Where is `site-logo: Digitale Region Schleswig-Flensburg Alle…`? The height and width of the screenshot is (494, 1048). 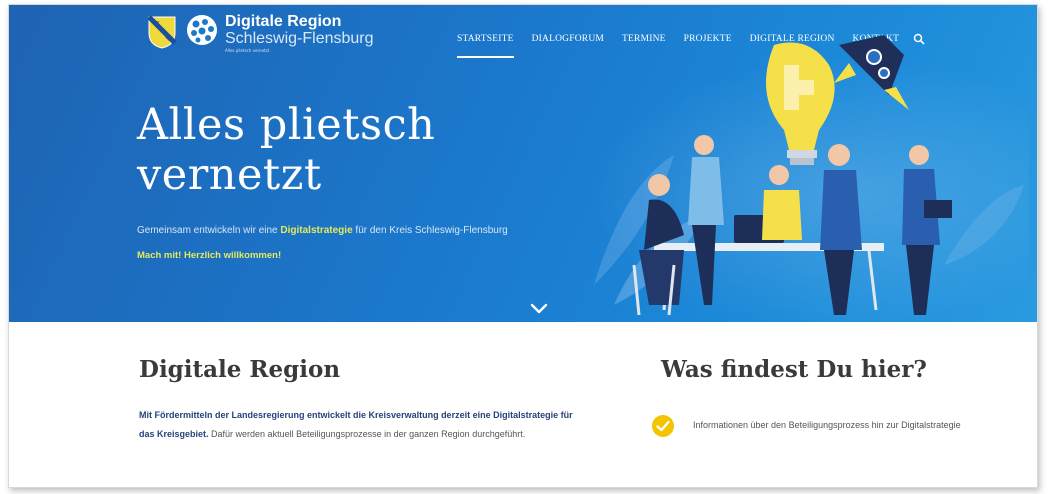 site-logo: Digitale Region Schleswig-Flensburg Alle… is located at coordinates (260, 33).